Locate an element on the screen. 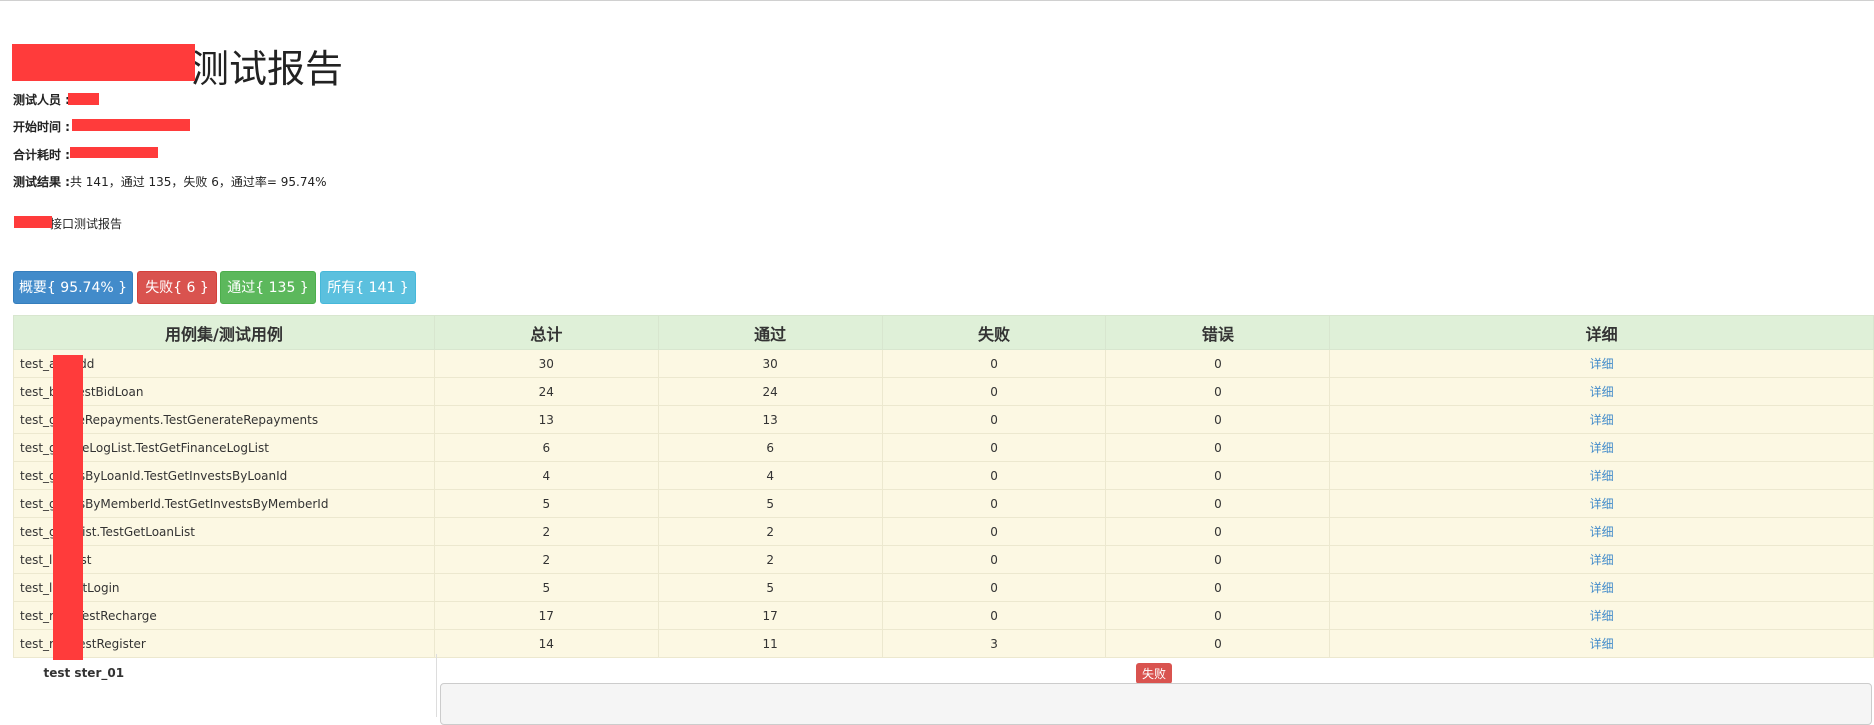 The width and height of the screenshot is (1874, 725). failed-case-name: test ster_01 is located at coordinates (224, 672).